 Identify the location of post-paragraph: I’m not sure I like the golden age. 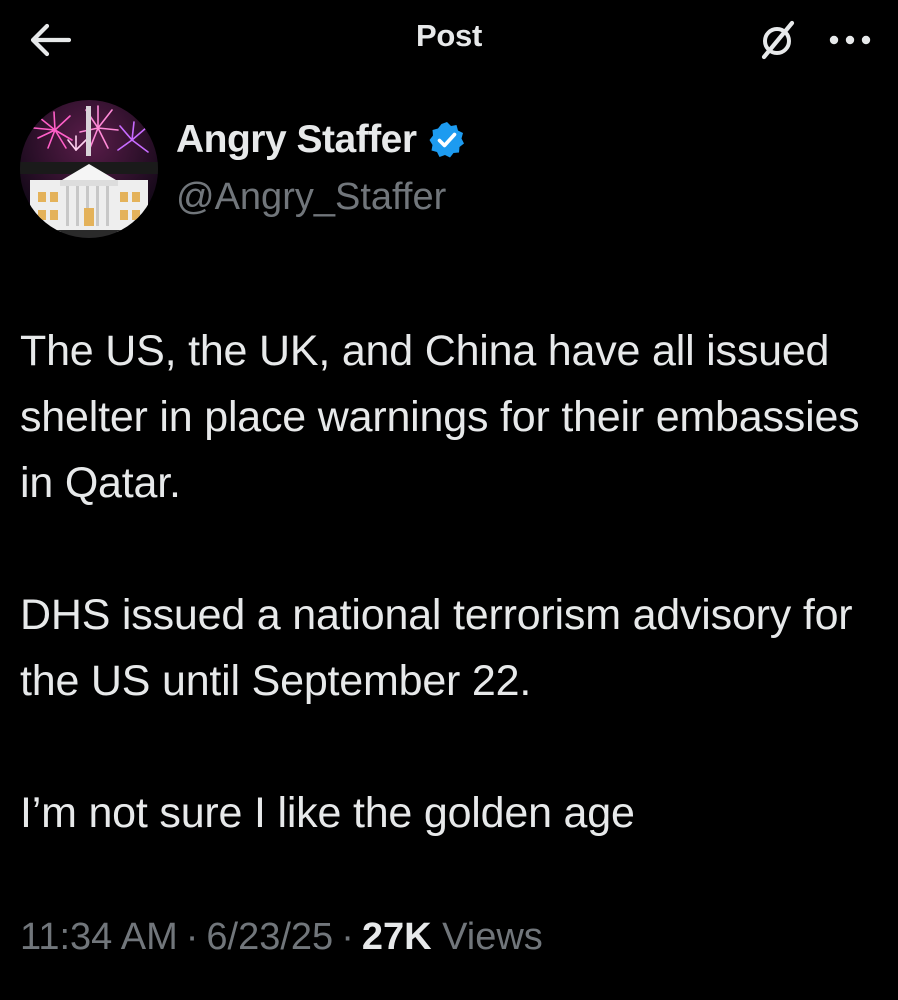
(327, 813).